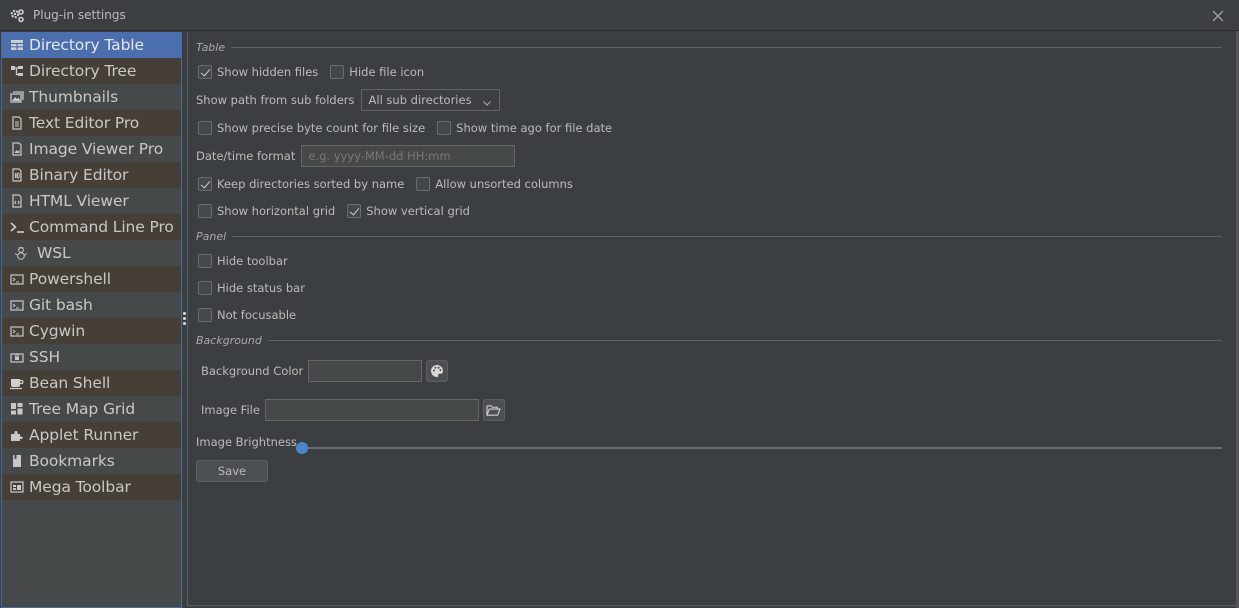 This screenshot has height=608, width=1239. What do you see at coordinates (17, 435) in the screenshot?
I see `puzzle-icon` at bounding box center [17, 435].